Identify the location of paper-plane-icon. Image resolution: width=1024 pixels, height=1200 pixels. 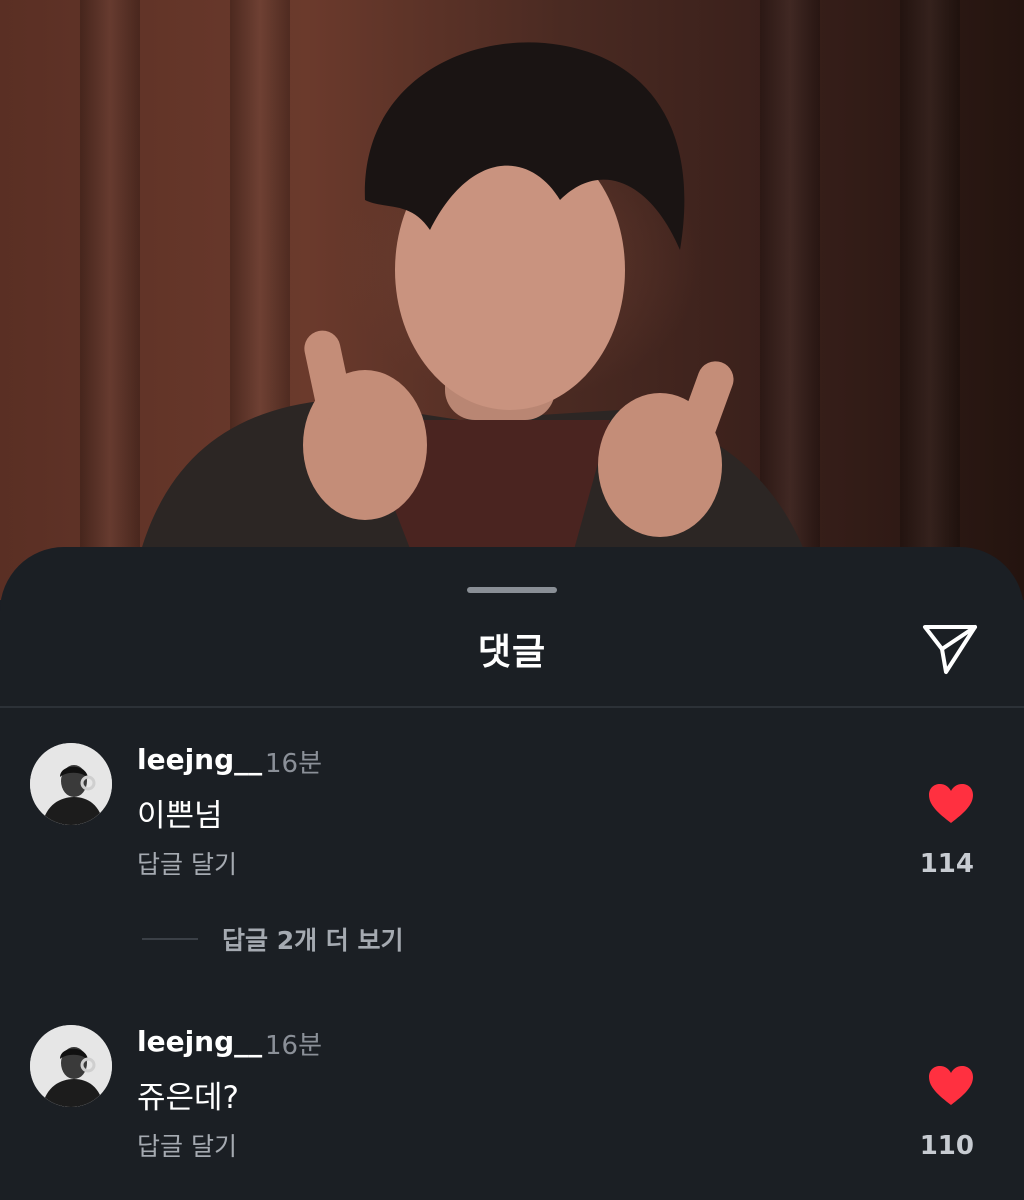
(950, 649).